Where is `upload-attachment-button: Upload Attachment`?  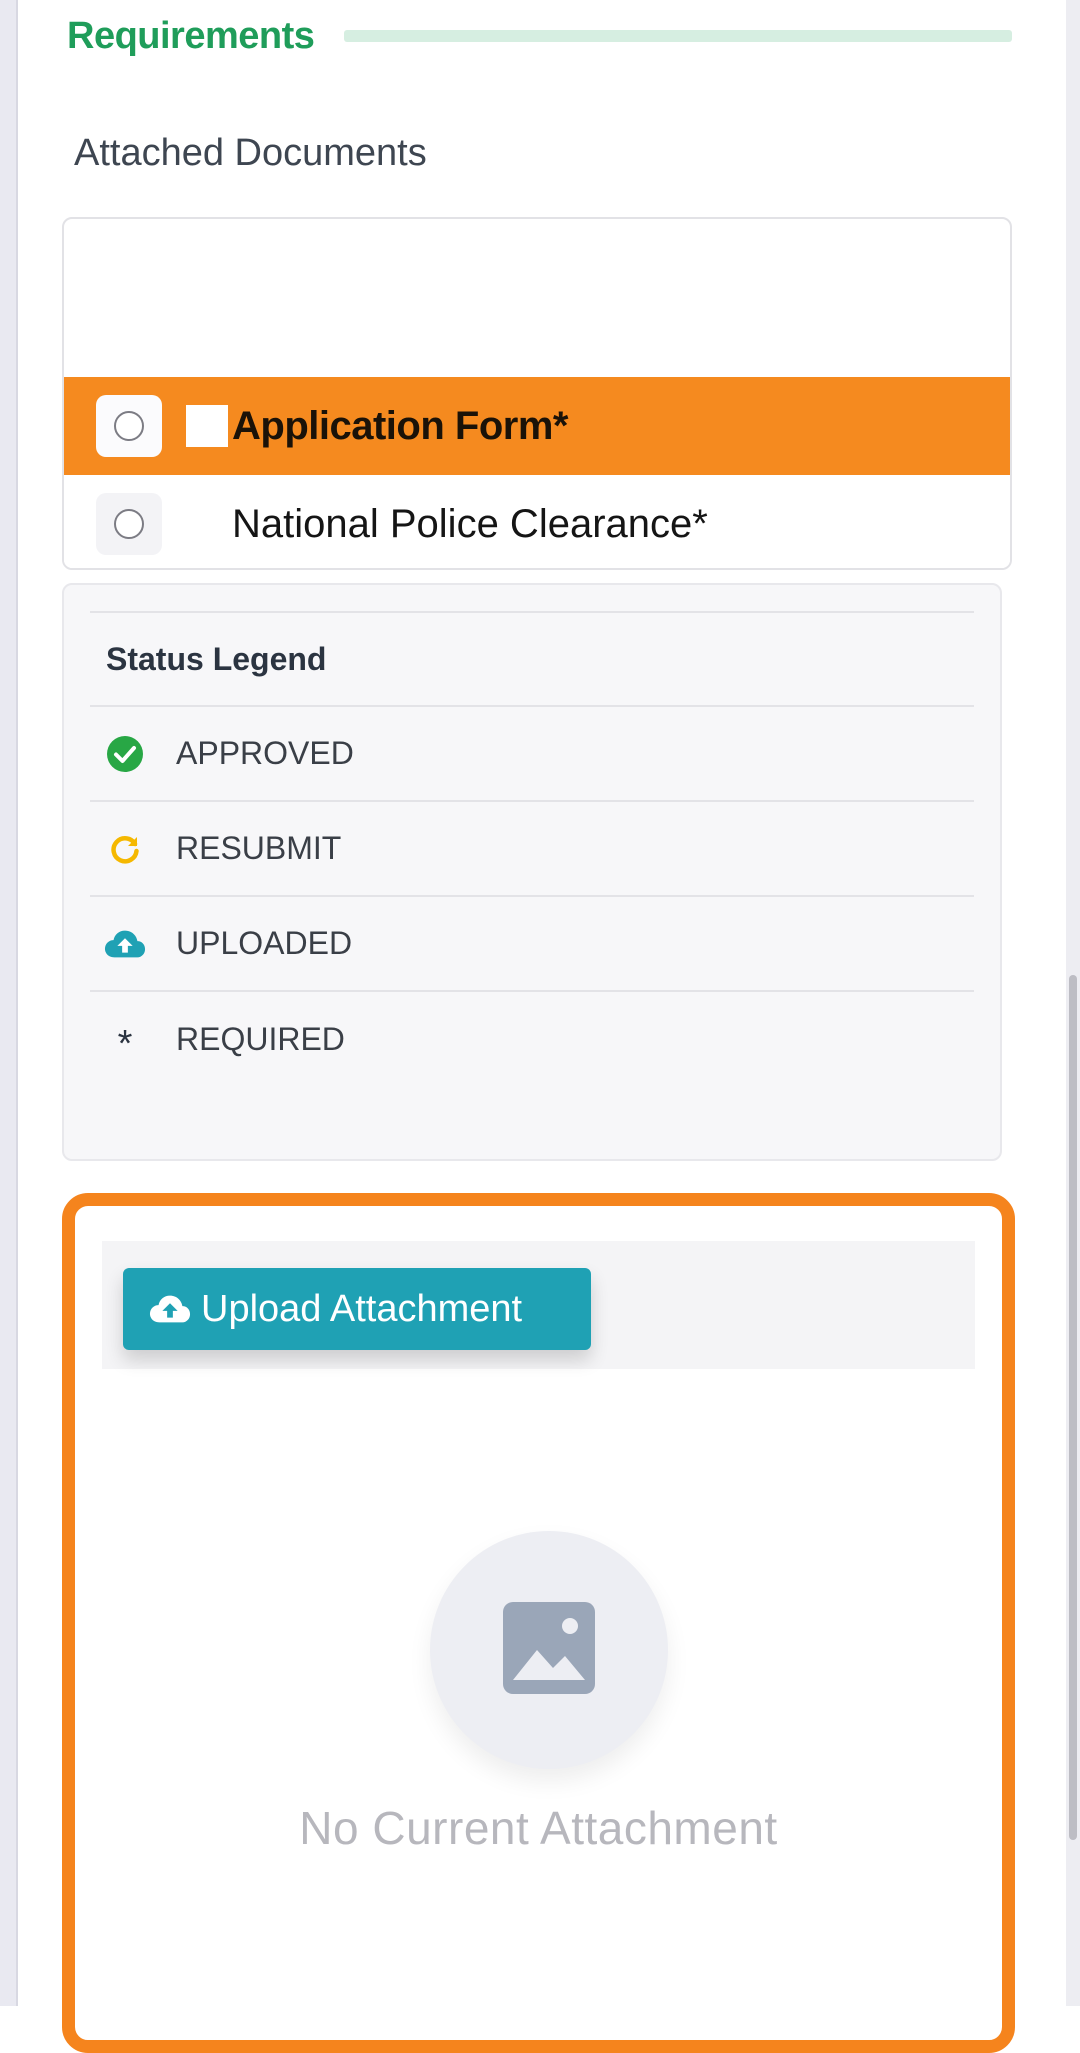
upload-attachment-button: Upload Attachment is located at coordinates (357, 1309).